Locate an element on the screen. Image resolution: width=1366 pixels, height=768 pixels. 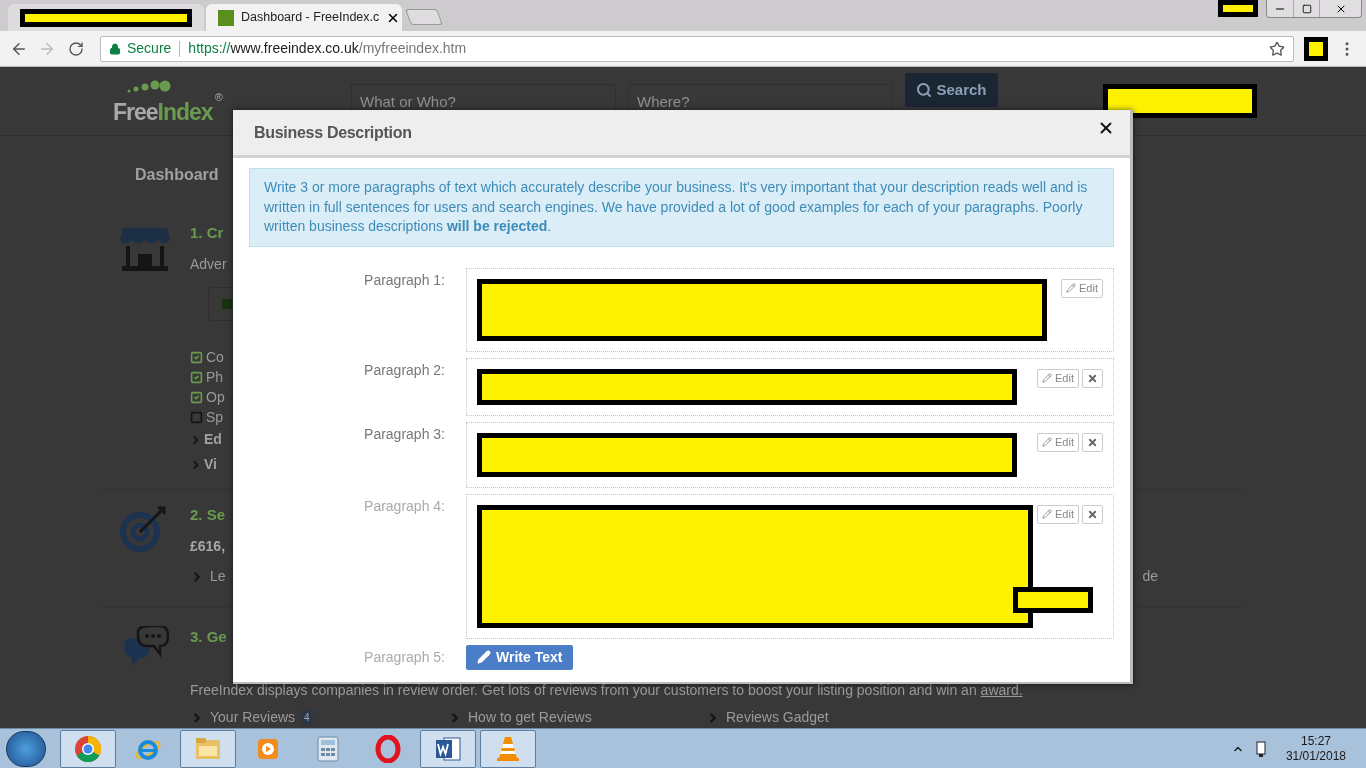
link: Reviews Gadget is located at coordinates (777, 717).